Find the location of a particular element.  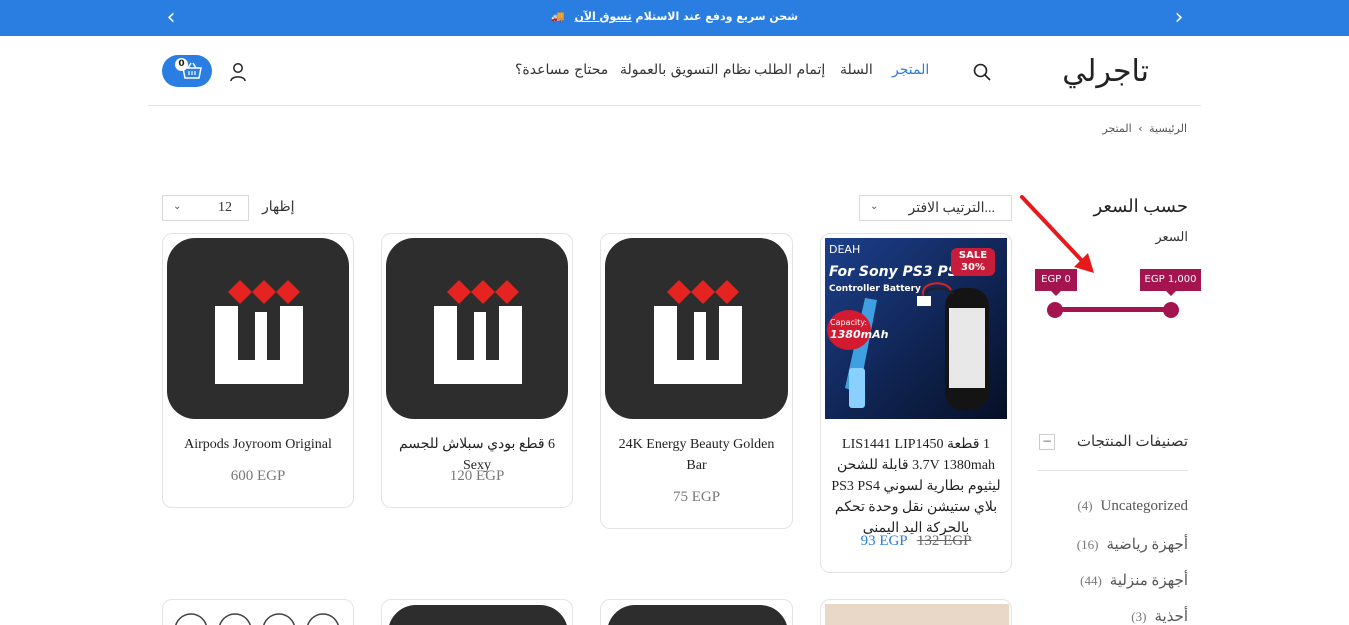

price-max-tooltip: EGP 1,000 is located at coordinates (1170, 282).